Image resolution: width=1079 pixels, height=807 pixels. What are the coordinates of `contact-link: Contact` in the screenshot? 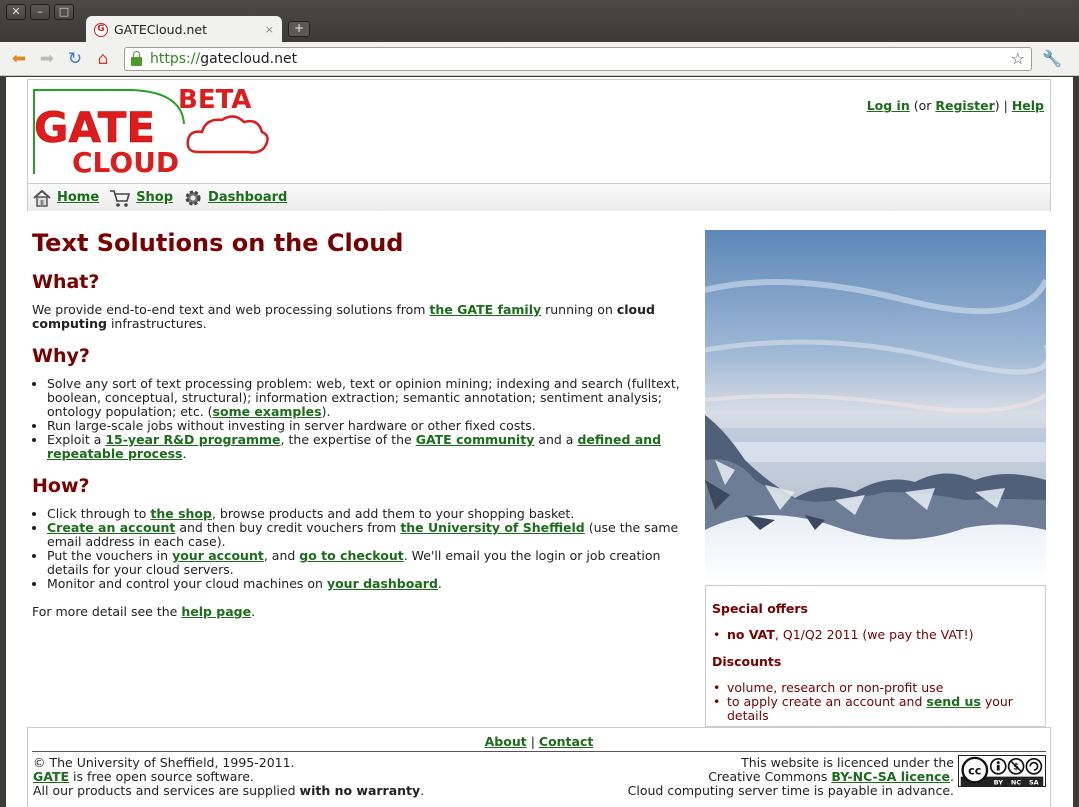 It's located at (566, 741).